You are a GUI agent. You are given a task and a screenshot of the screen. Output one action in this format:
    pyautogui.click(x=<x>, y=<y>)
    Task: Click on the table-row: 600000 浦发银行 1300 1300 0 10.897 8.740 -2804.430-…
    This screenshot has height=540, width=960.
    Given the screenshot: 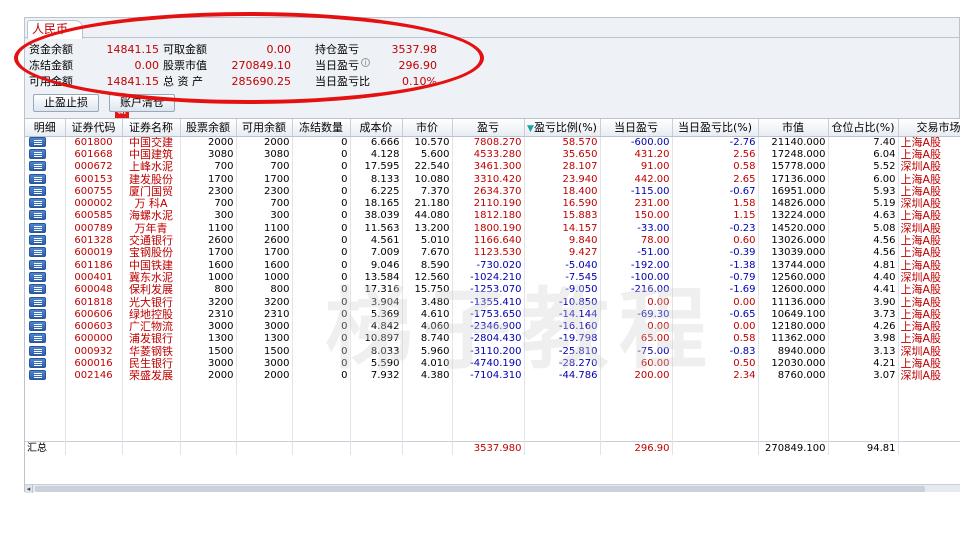 What is the action you would take?
    pyautogui.click(x=492, y=339)
    